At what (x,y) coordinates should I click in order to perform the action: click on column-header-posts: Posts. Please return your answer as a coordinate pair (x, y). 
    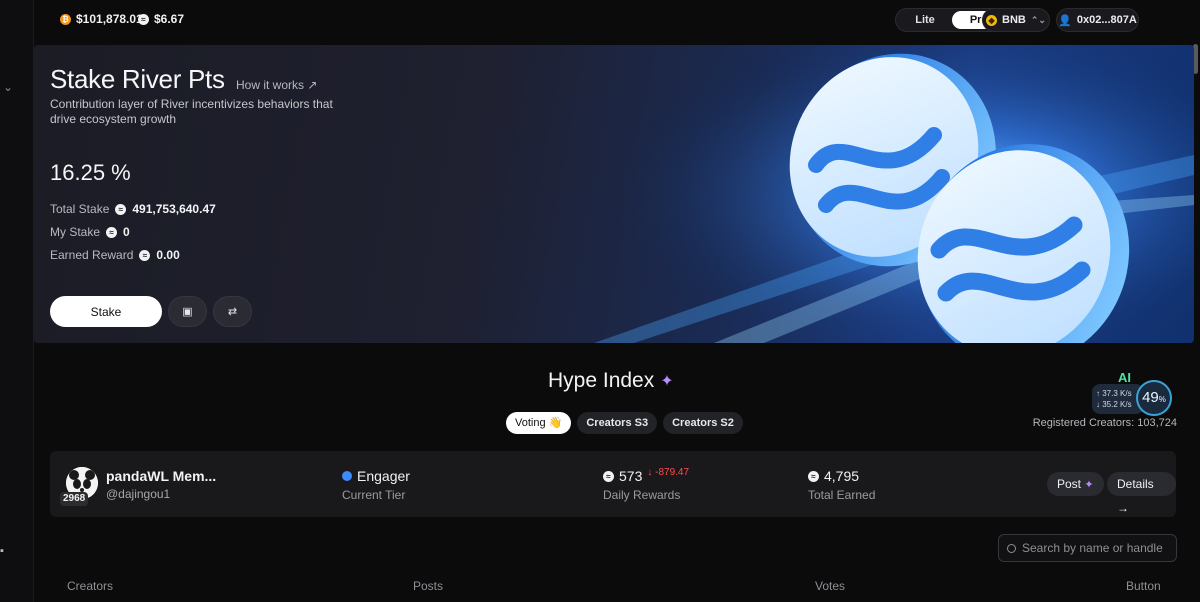
    Looking at the image, I should click on (428, 586).